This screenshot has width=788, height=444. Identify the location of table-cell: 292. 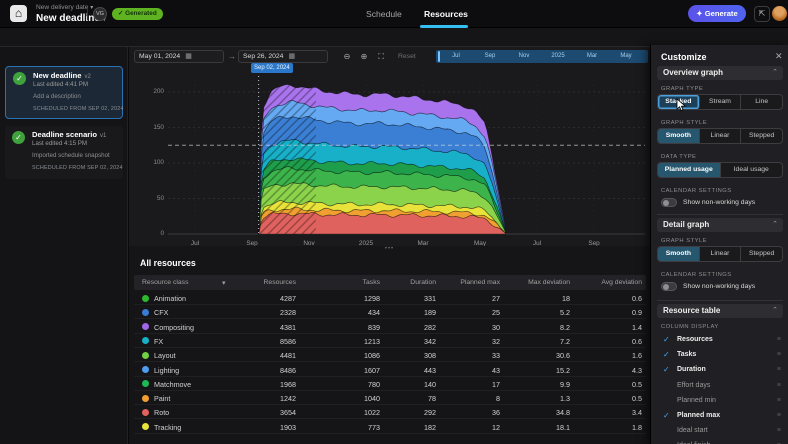
(430, 413).